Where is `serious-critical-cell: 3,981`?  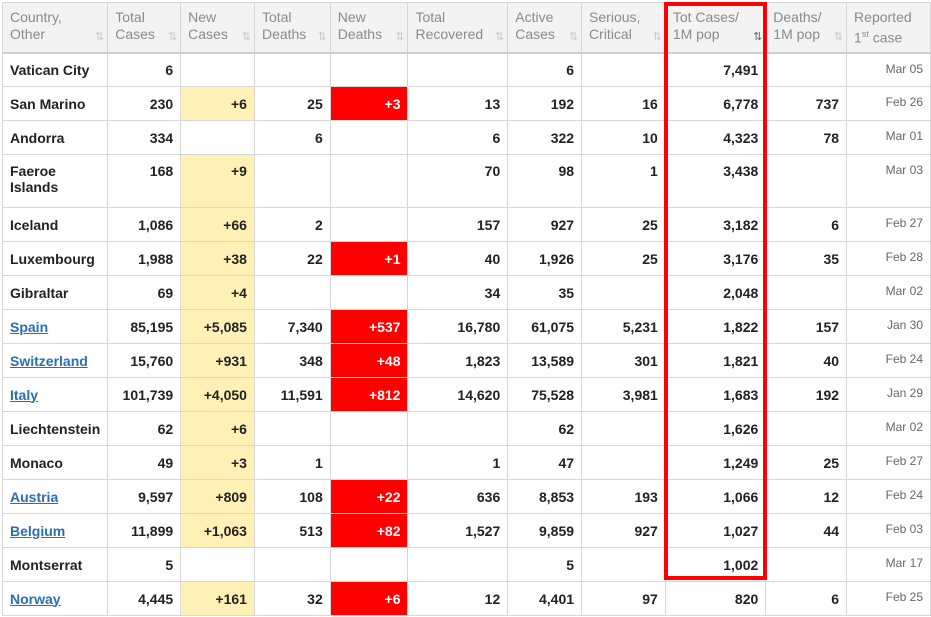
serious-critical-cell: 3,981 is located at coordinates (623, 394).